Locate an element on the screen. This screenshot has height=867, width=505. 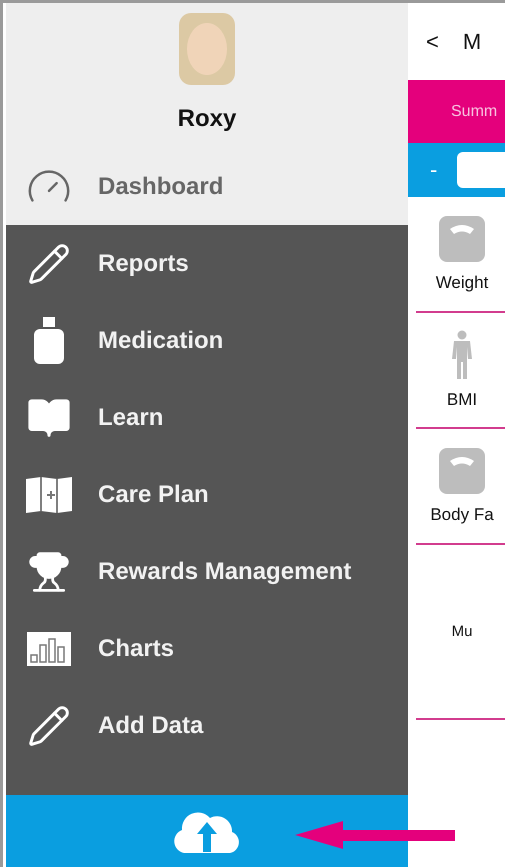
page-title: M is located at coordinates (472, 41).